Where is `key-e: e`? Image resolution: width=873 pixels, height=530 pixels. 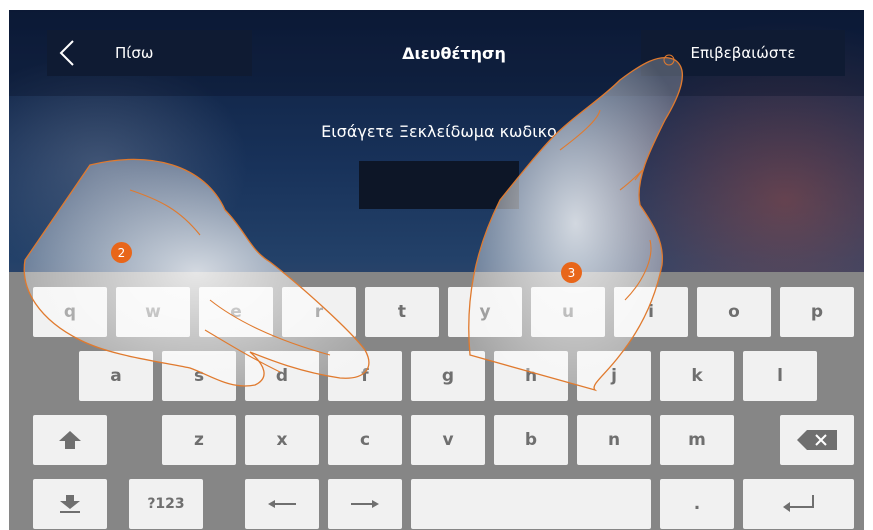
key-e: e is located at coordinates (236, 312).